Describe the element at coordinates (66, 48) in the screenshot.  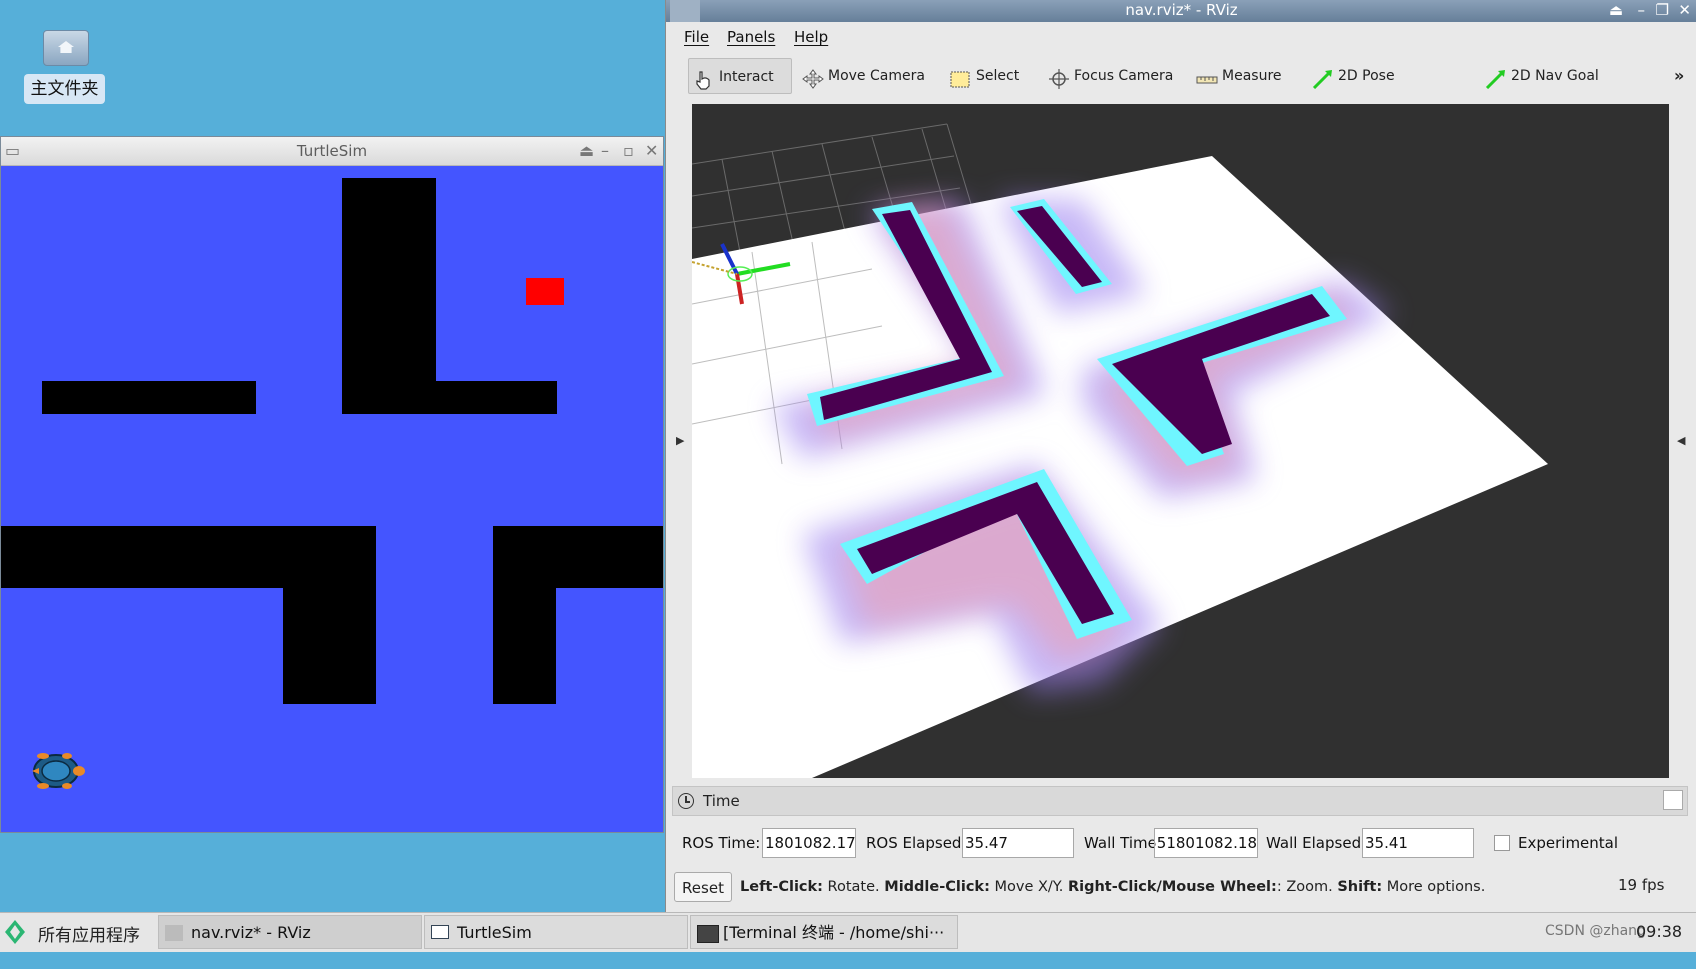
I see `folder-icon` at that location.